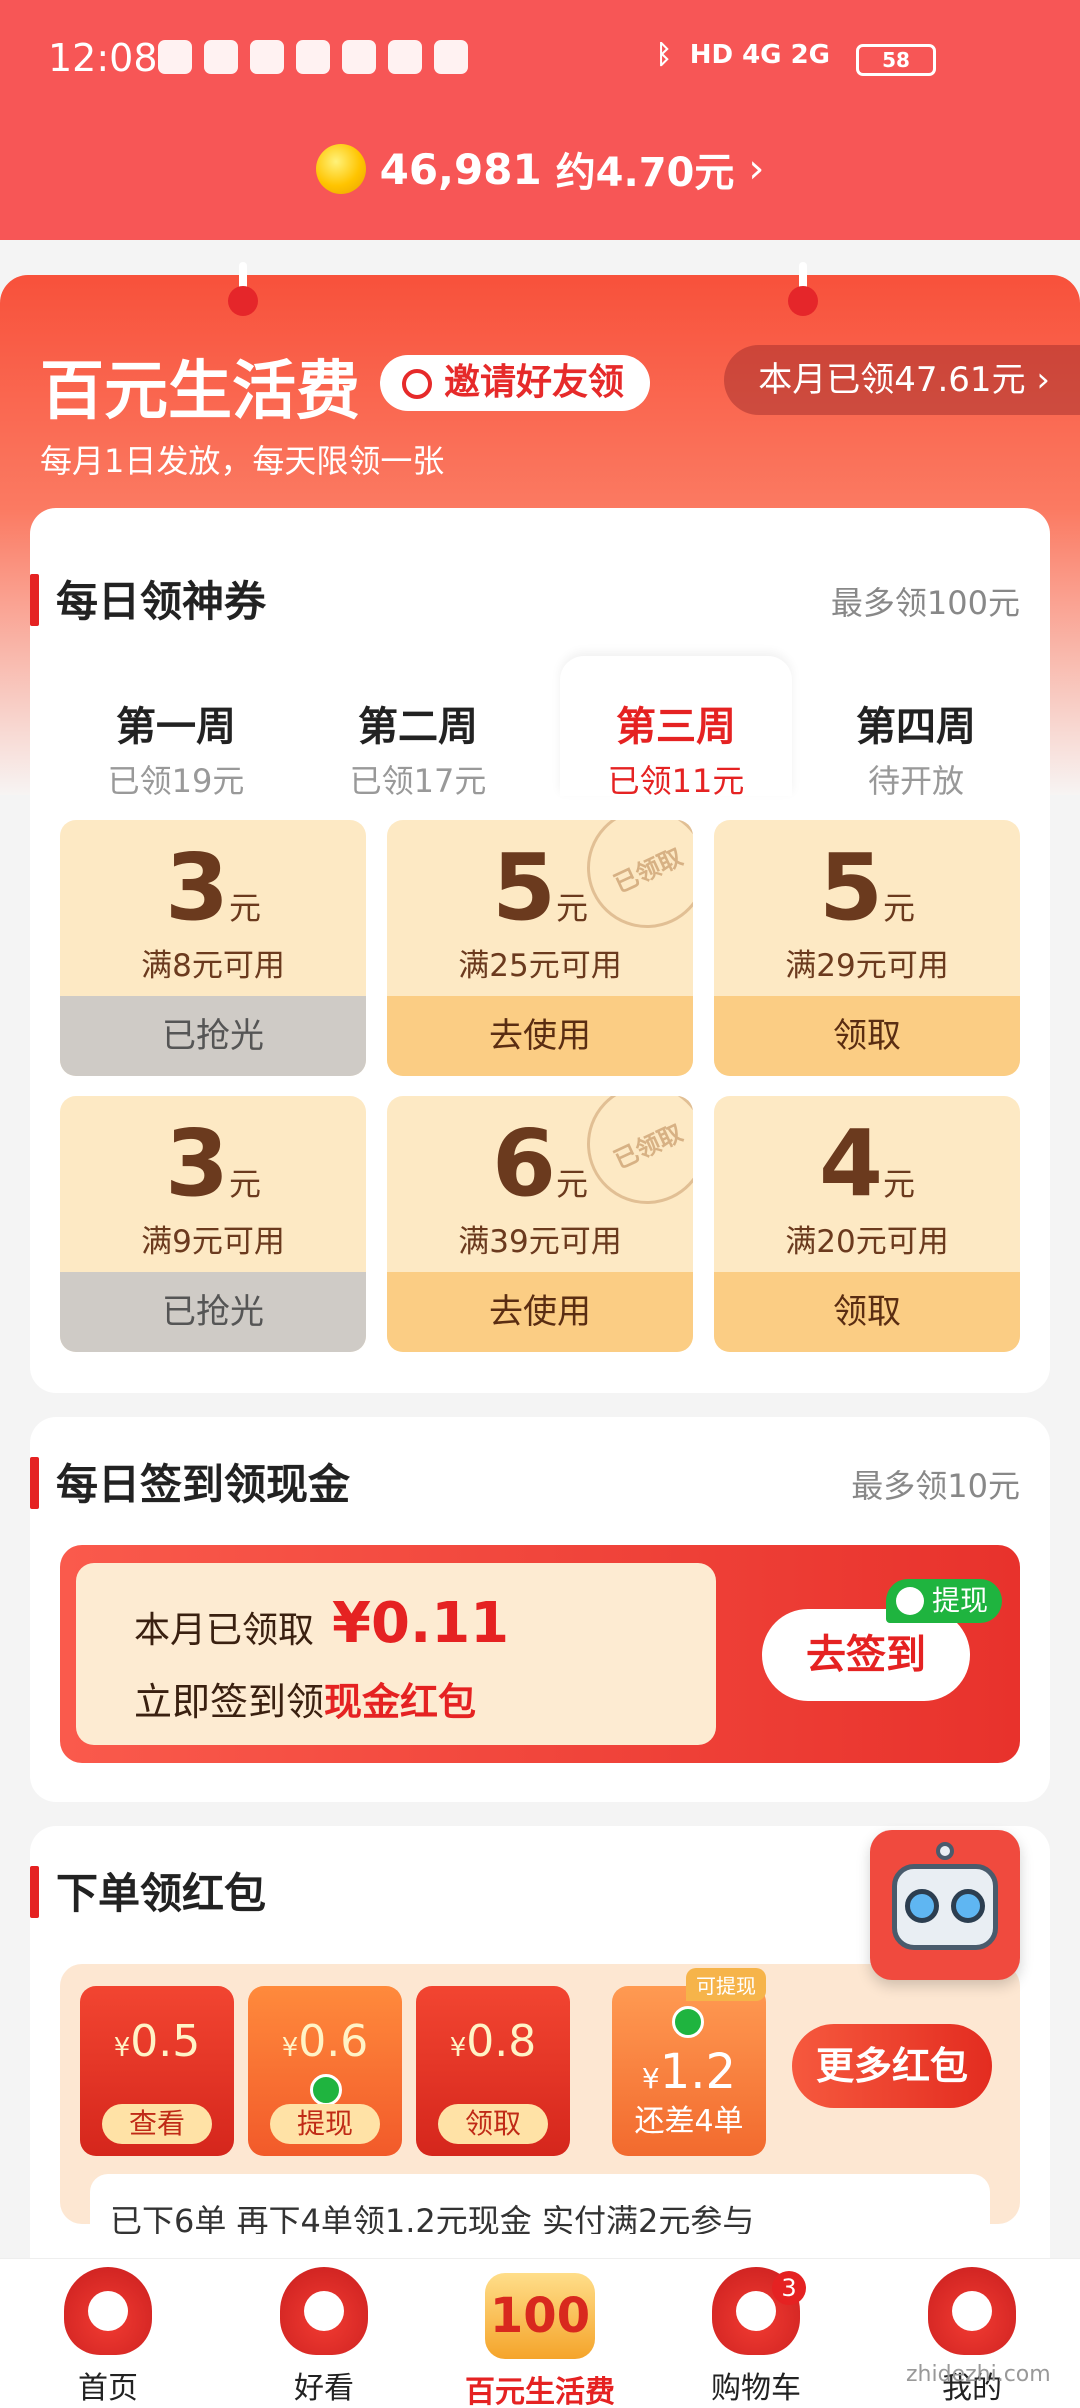 The width and height of the screenshot is (1080, 2408). Describe the element at coordinates (190, 1481) in the screenshot. I see `section-title: 每日签到领现金` at that location.